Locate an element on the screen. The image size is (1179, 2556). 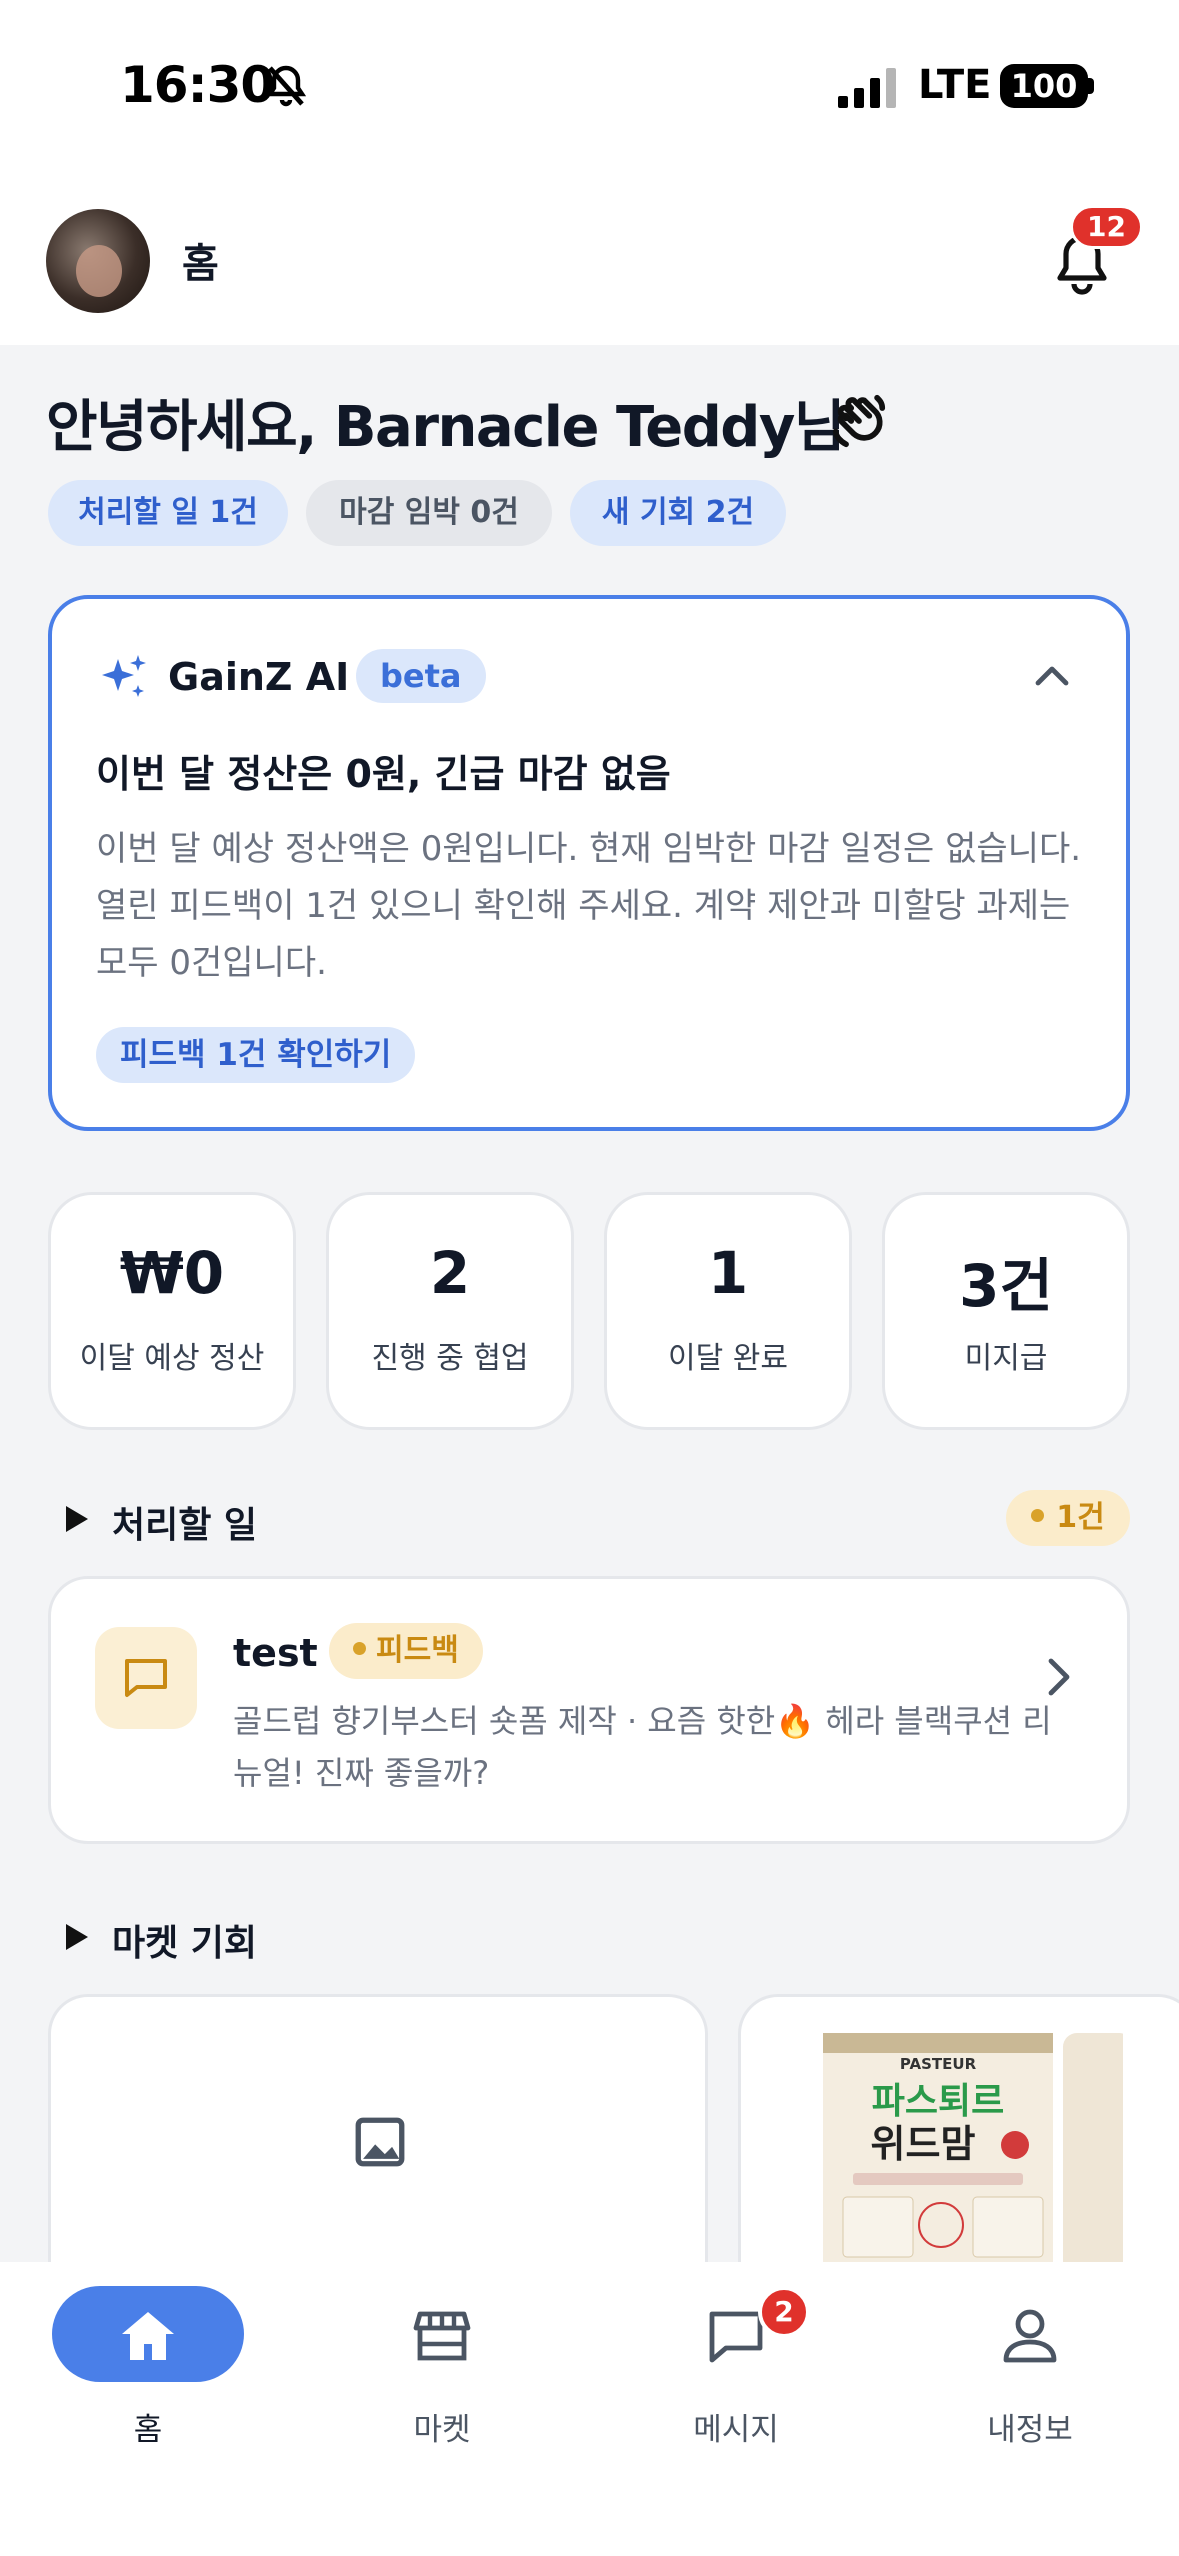
stat-unpaid: 3건 미지급 is located at coordinates (1006, 1311).